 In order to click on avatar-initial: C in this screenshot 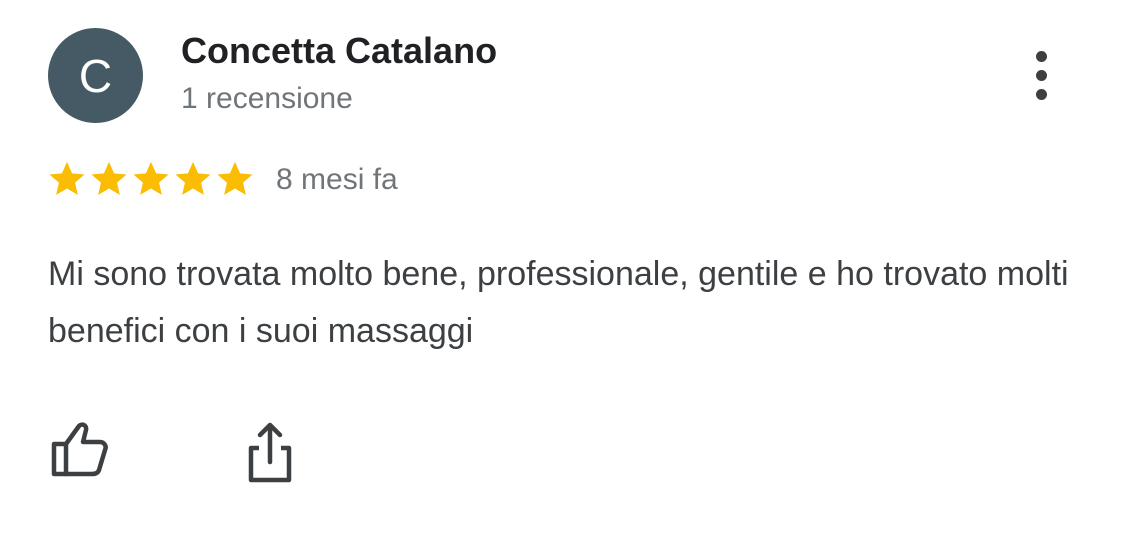, I will do `click(95, 75)`.